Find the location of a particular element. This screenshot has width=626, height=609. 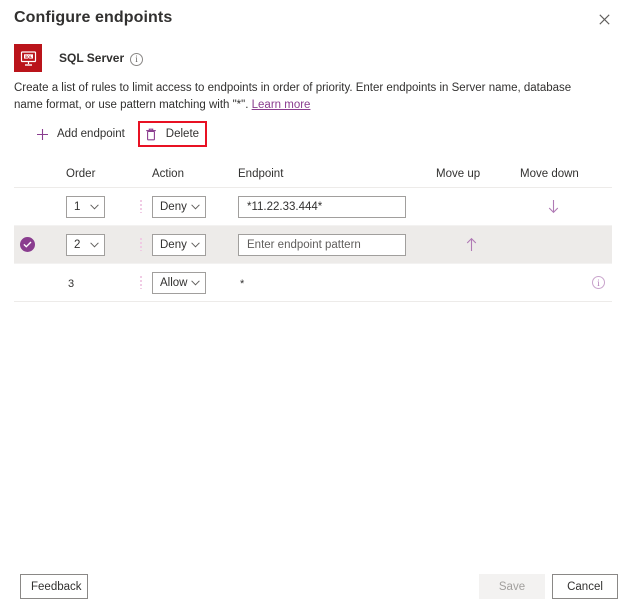

info-icon: i is located at coordinates (137, 59).